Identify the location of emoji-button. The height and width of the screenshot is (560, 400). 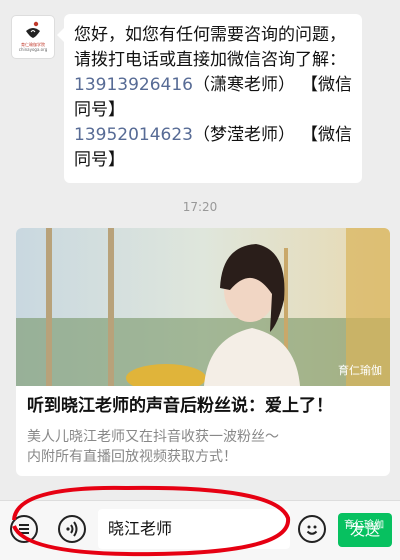
(312, 529).